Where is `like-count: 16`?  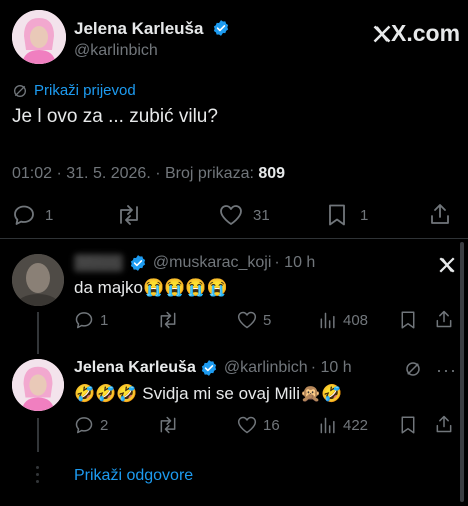
like-count: 16 is located at coordinates (271, 425).